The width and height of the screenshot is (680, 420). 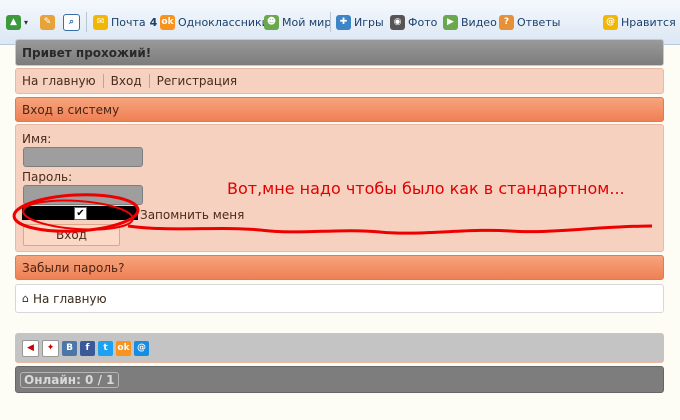 I want to click on speaker-icon: ◀, so click(x=30, y=348).